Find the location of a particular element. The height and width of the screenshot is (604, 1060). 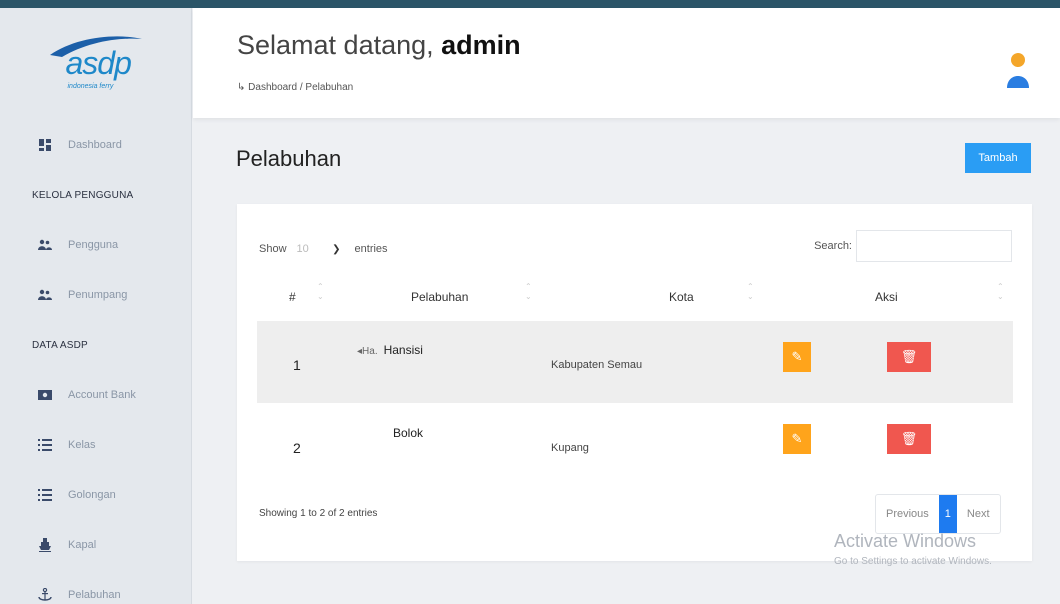

sidebar-item-kapal: Kapal is located at coordinates (95, 545).